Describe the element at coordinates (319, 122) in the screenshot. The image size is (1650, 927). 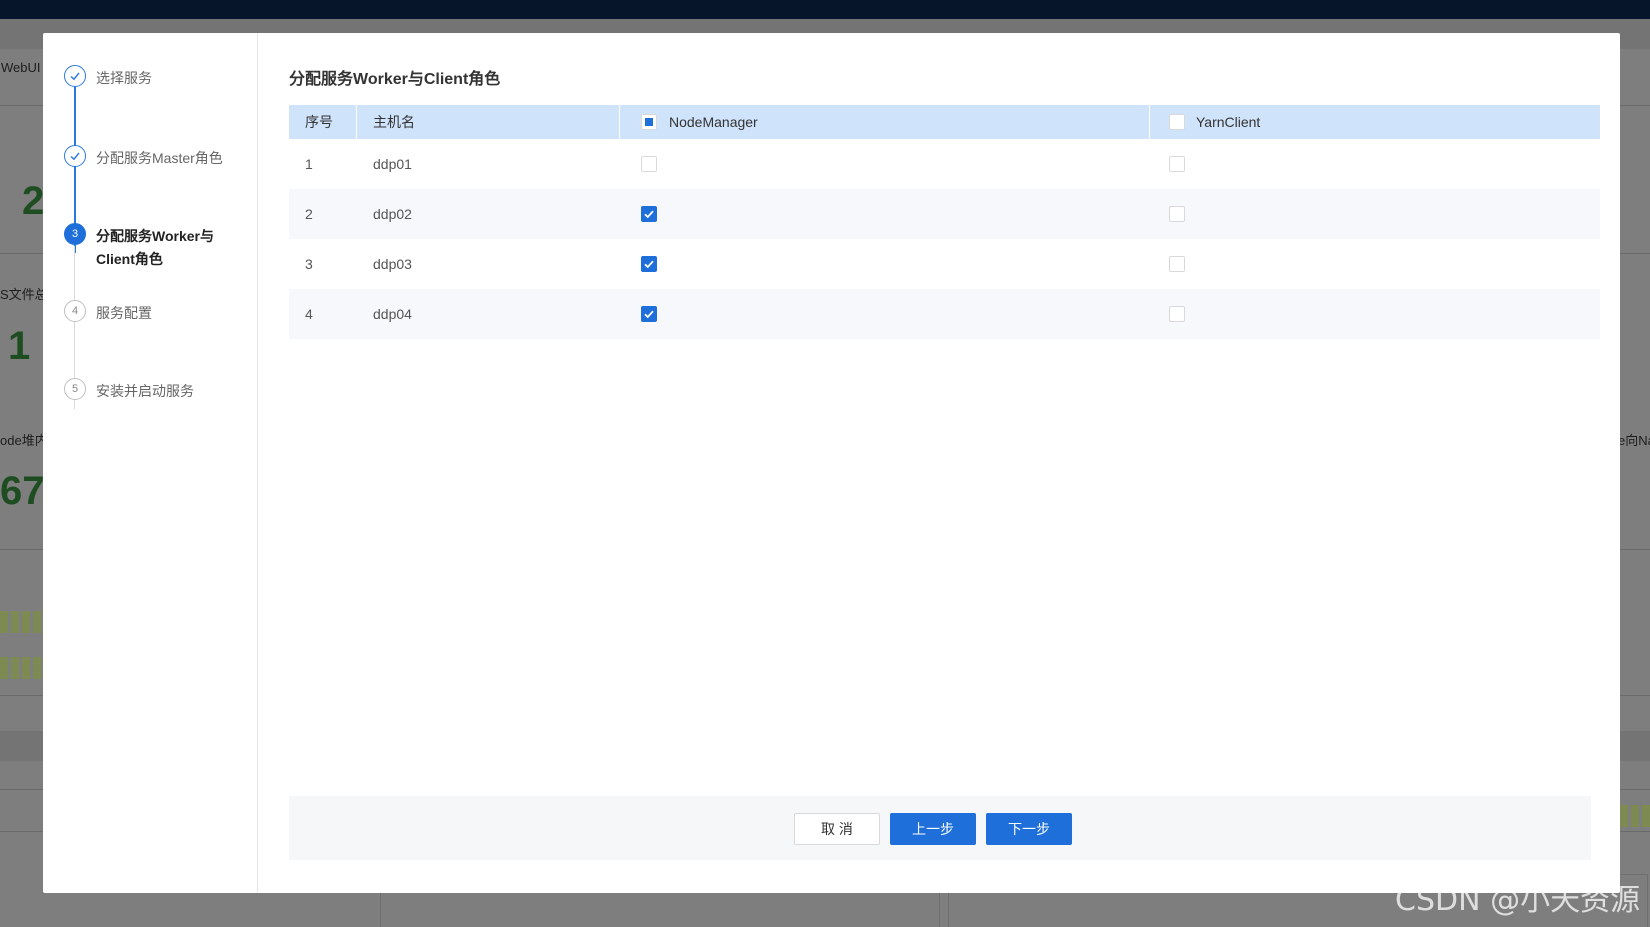
I see `column-header-index: 序号` at that location.